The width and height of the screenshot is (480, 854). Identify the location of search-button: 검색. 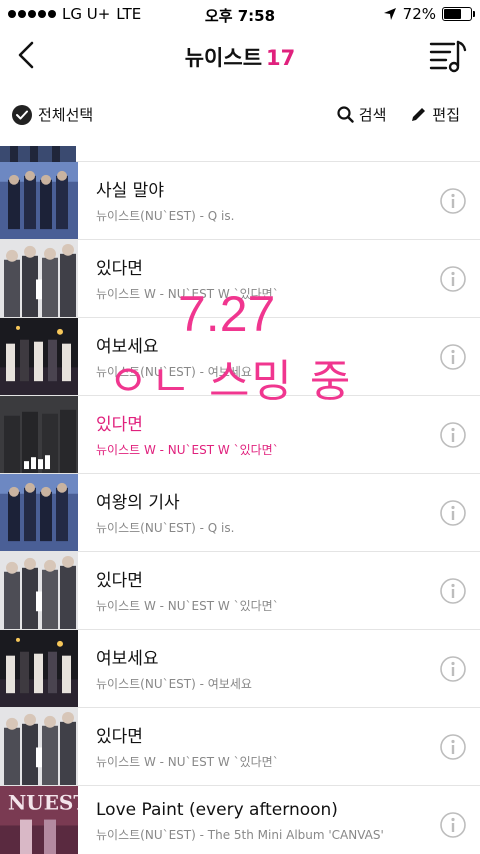
(362, 114).